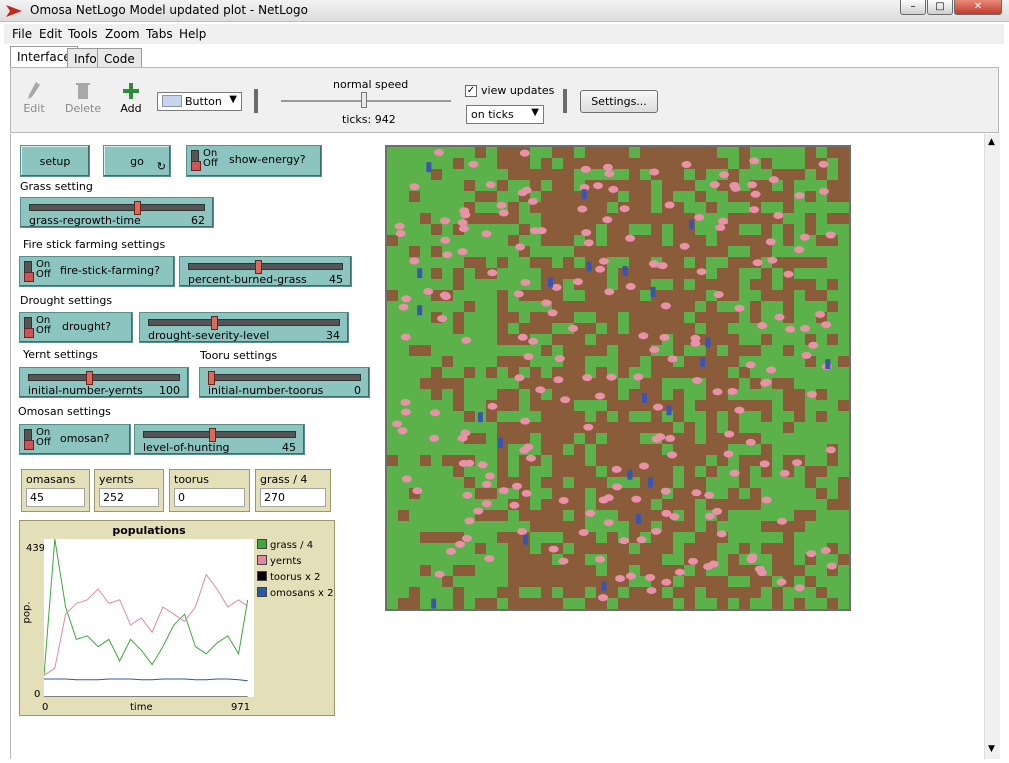 This screenshot has width=1009, height=763. Describe the element at coordinates (364, 100) in the screenshot. I see `speed-slider-thumb` at that location.